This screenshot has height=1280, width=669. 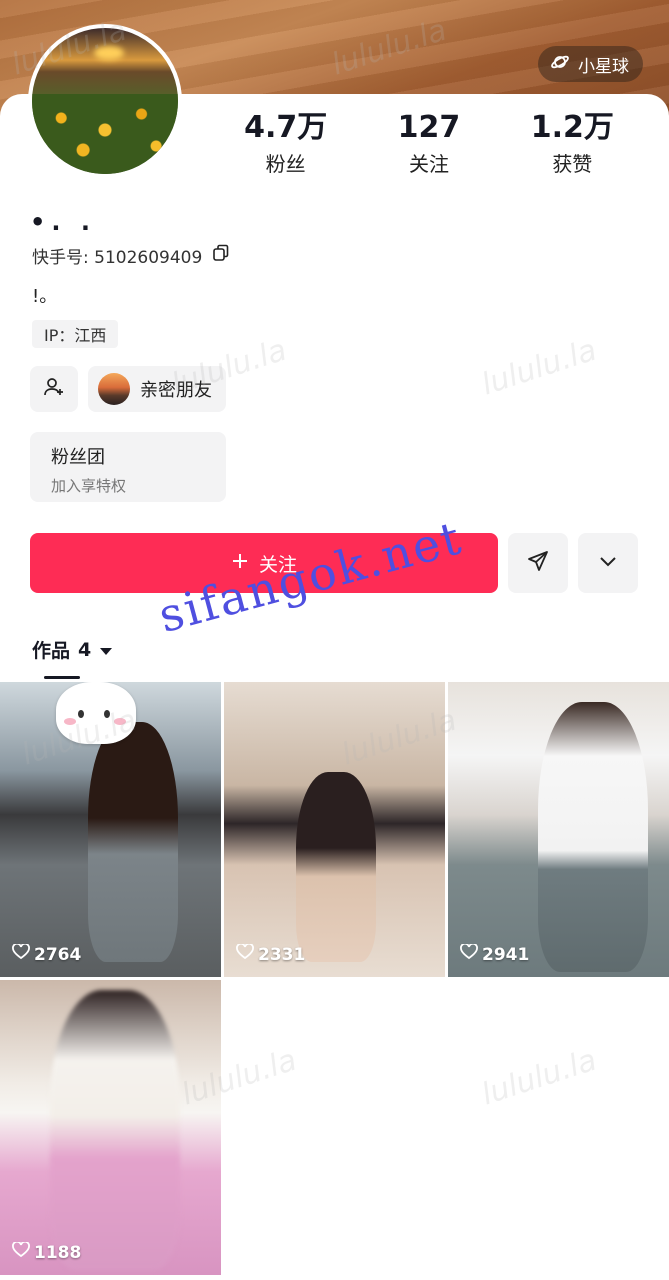 I want to click on user-id-row: 快手号: 5102609409, so click(x=131, y=255).